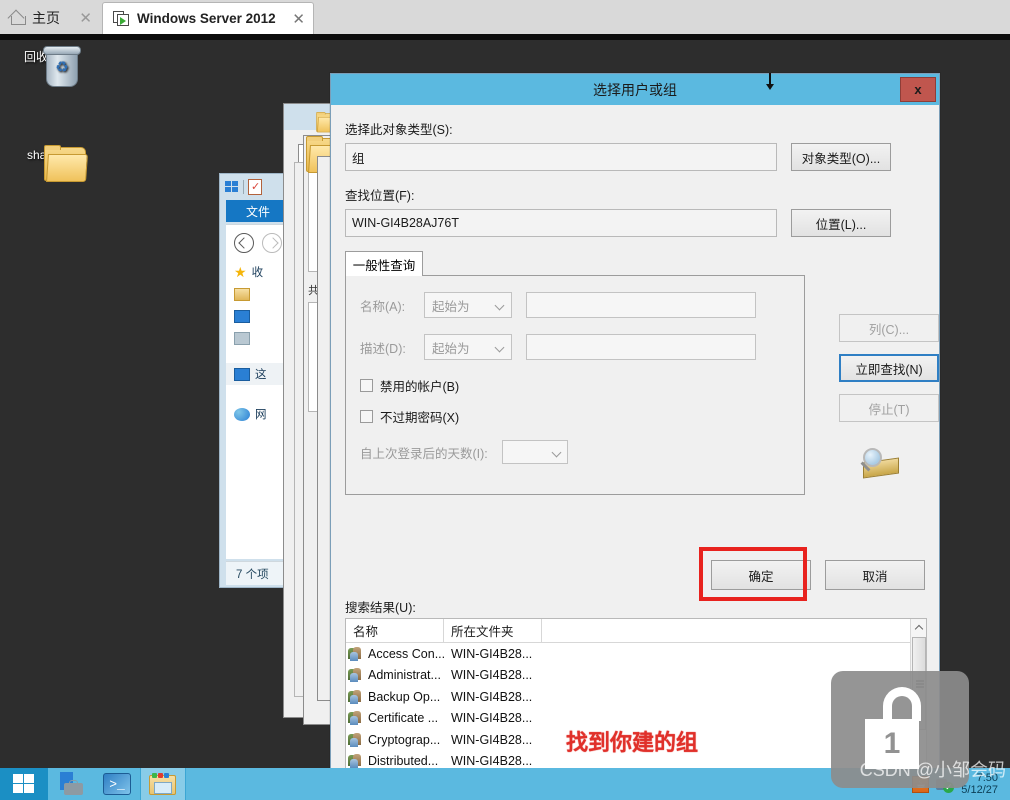  I want to click on non-expiring-password-checkbox, so click(366, 416).